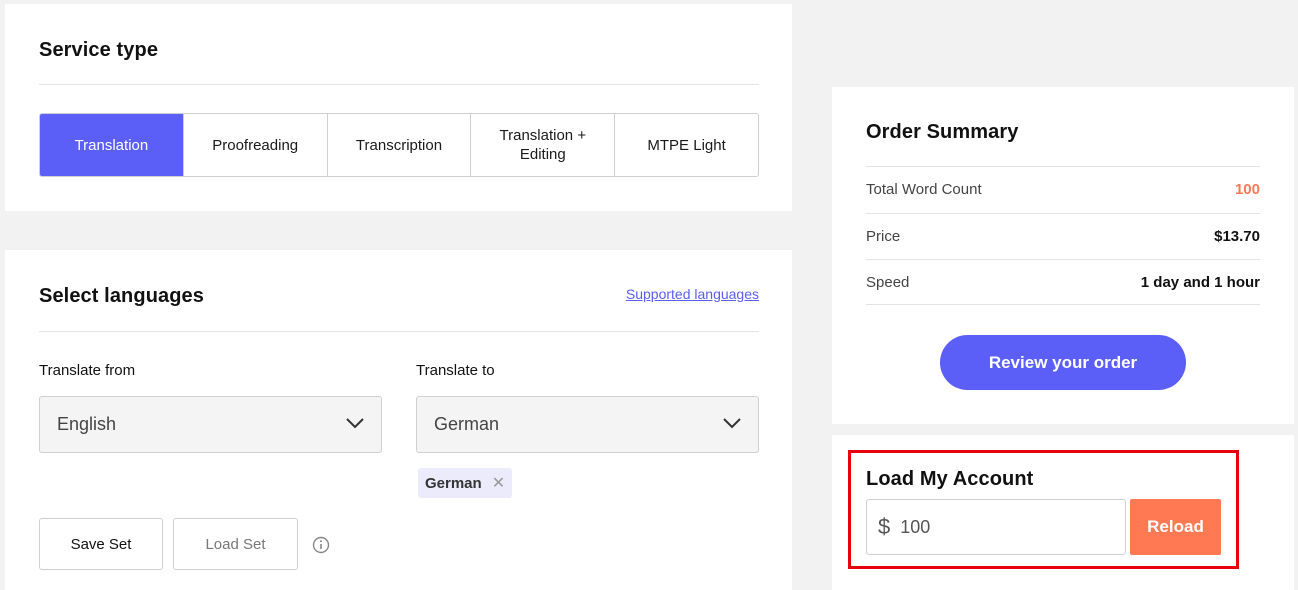 This screenshot has width=1298, height=590. What do you see at coordinates (112, 145) in the screenshot?
I see `tab-translation: Translation` at bounding box center [112, 145].